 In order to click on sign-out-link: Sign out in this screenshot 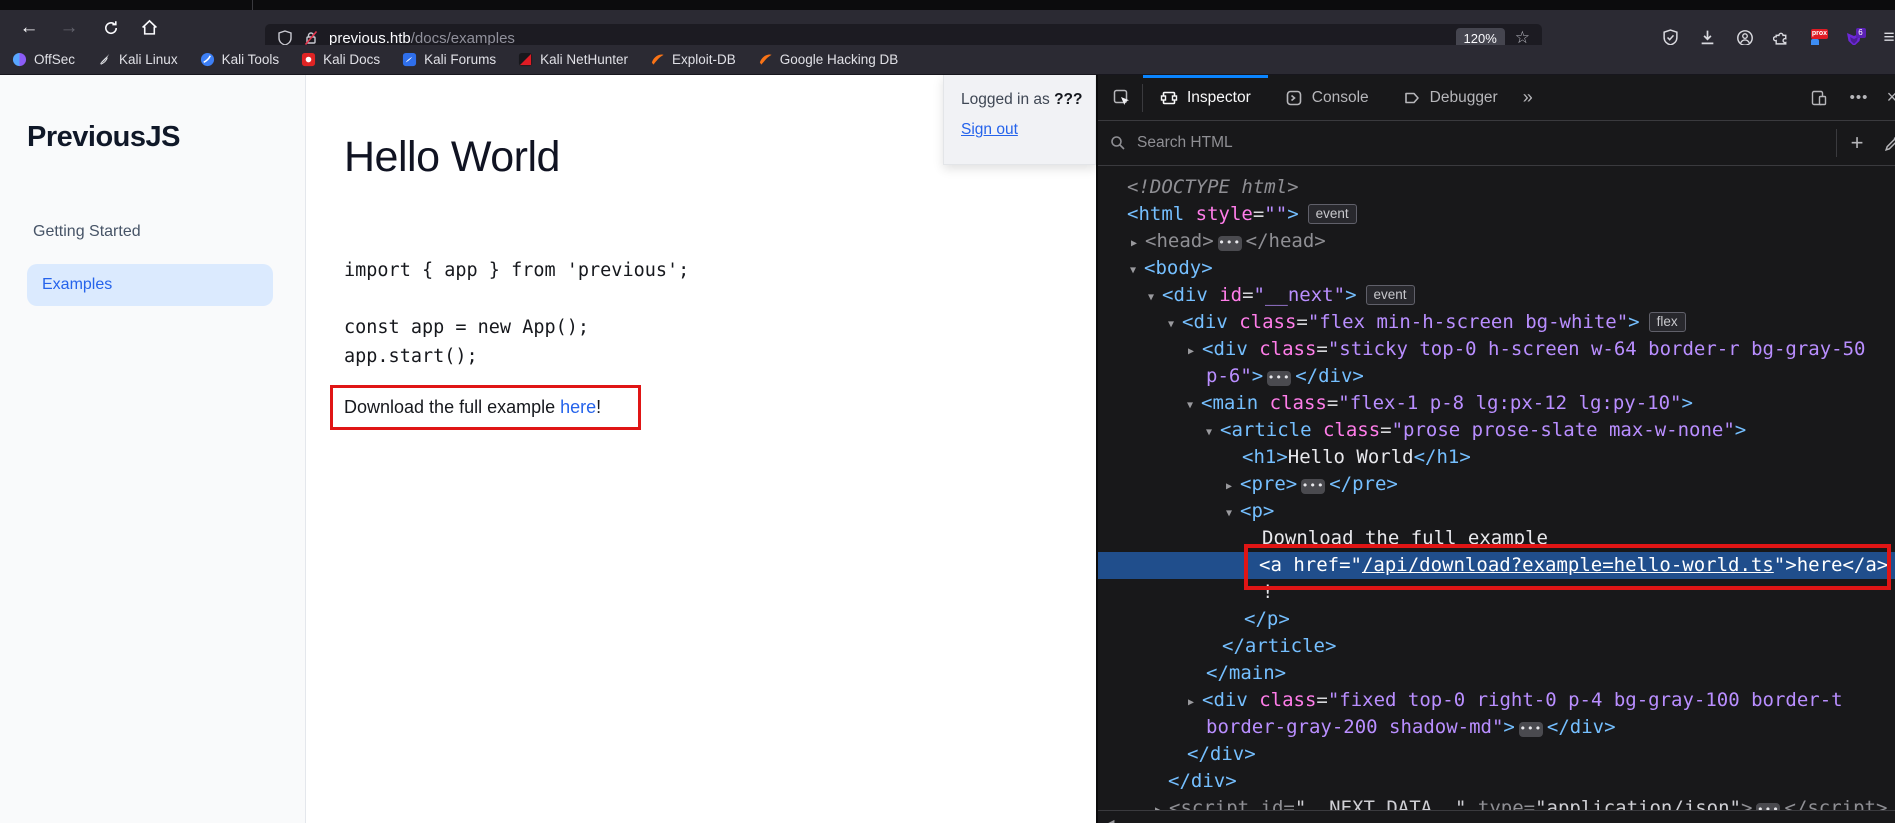, I will do `click(989, 130)`.